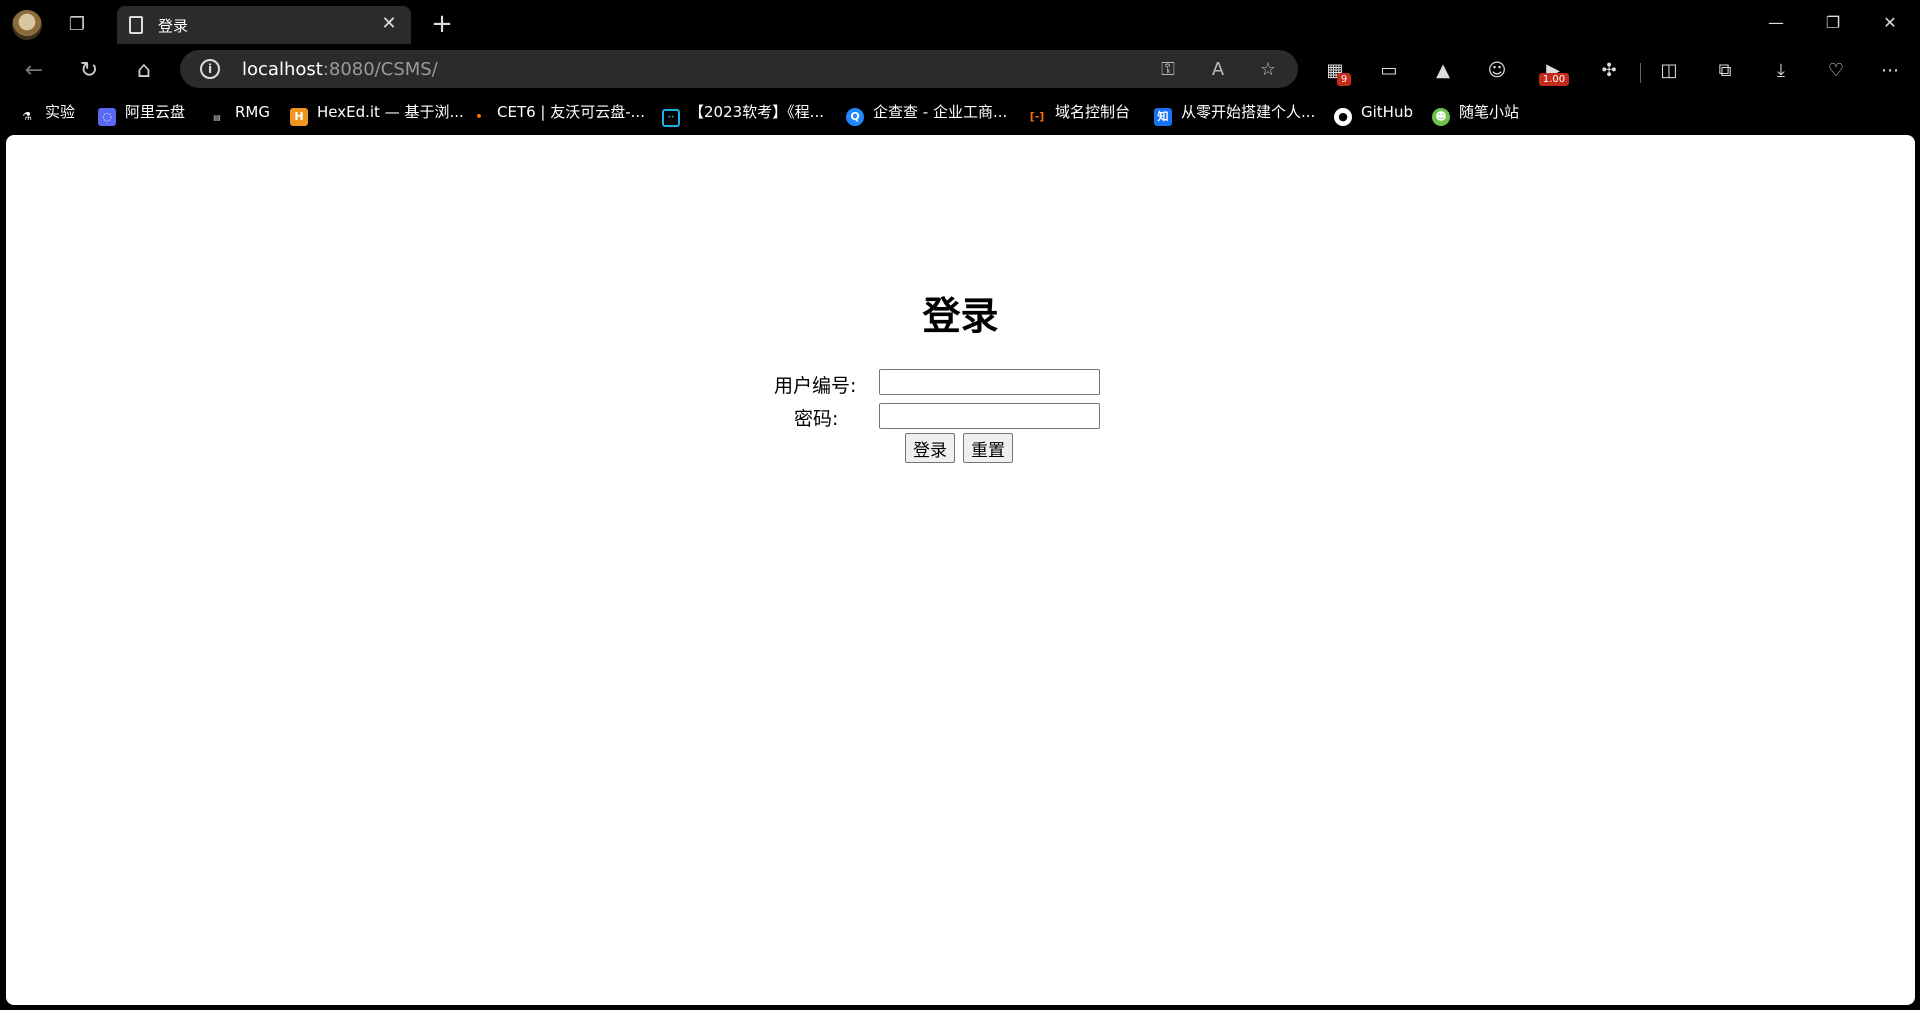 The width and height of the screenshot is (1920, 1010). Describe the element at coordinates (34, 71) in the screenshot. I see `back-button: ←` at that location.